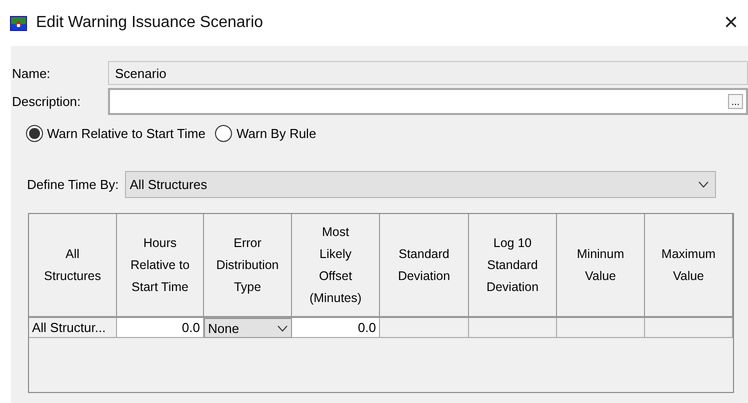 This screenshot has width=748, height=403. Describe the element at coordinates (160, 266) in the screenshot. I see `column-header: Hours Relative to Start Time` at that location.